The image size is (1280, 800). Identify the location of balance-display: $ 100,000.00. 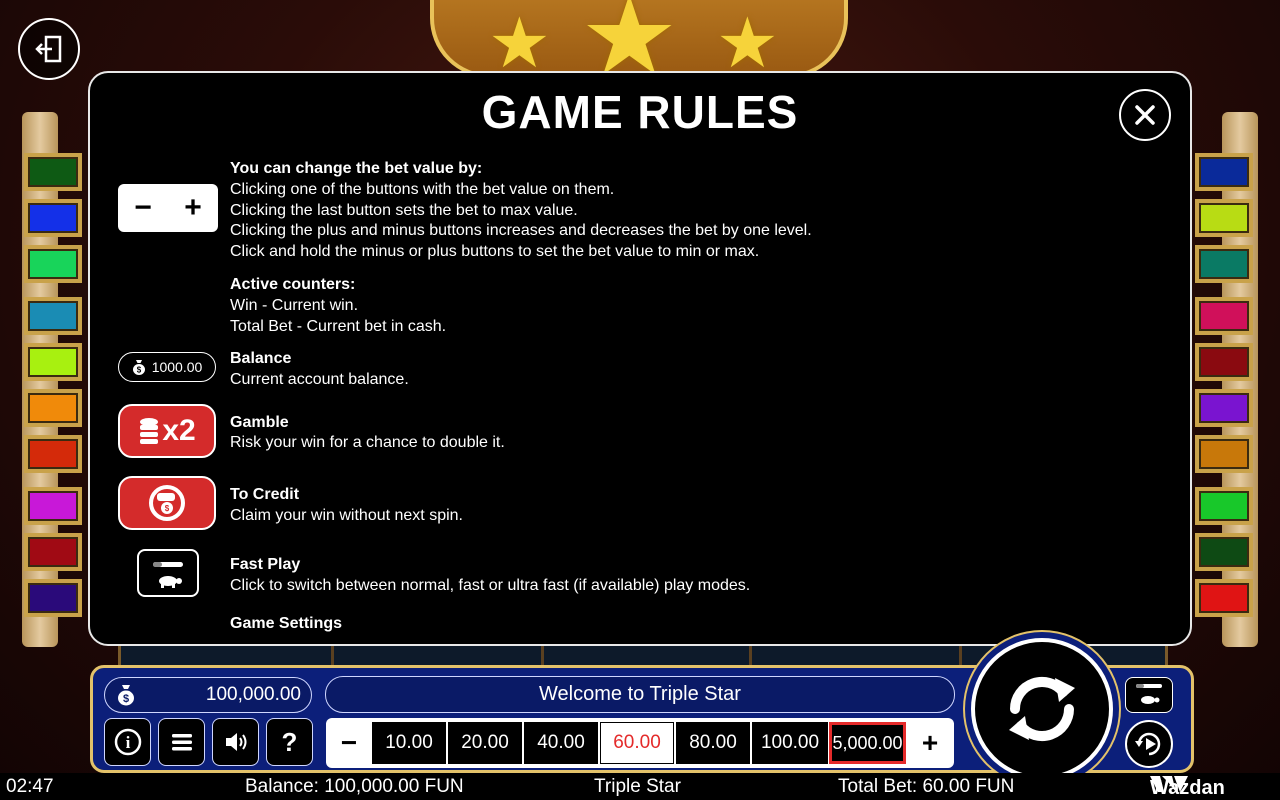
(208, 695).